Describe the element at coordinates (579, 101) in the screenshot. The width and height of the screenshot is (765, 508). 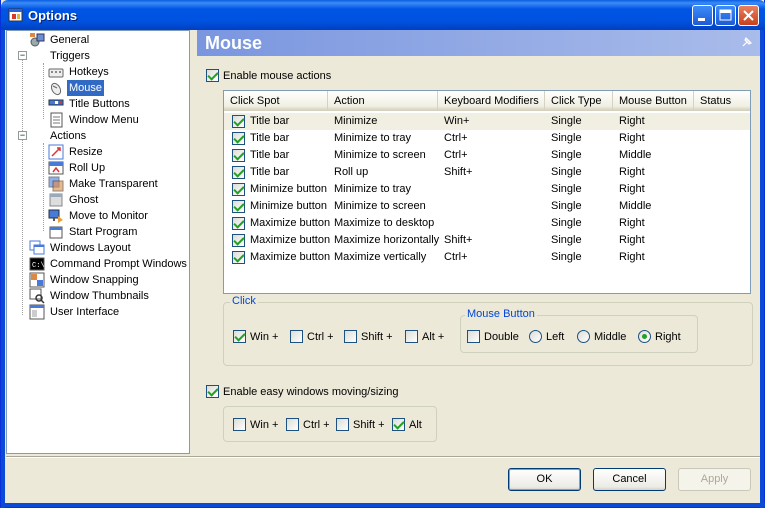
I see `column-header-click-type: Click Type` at that location.